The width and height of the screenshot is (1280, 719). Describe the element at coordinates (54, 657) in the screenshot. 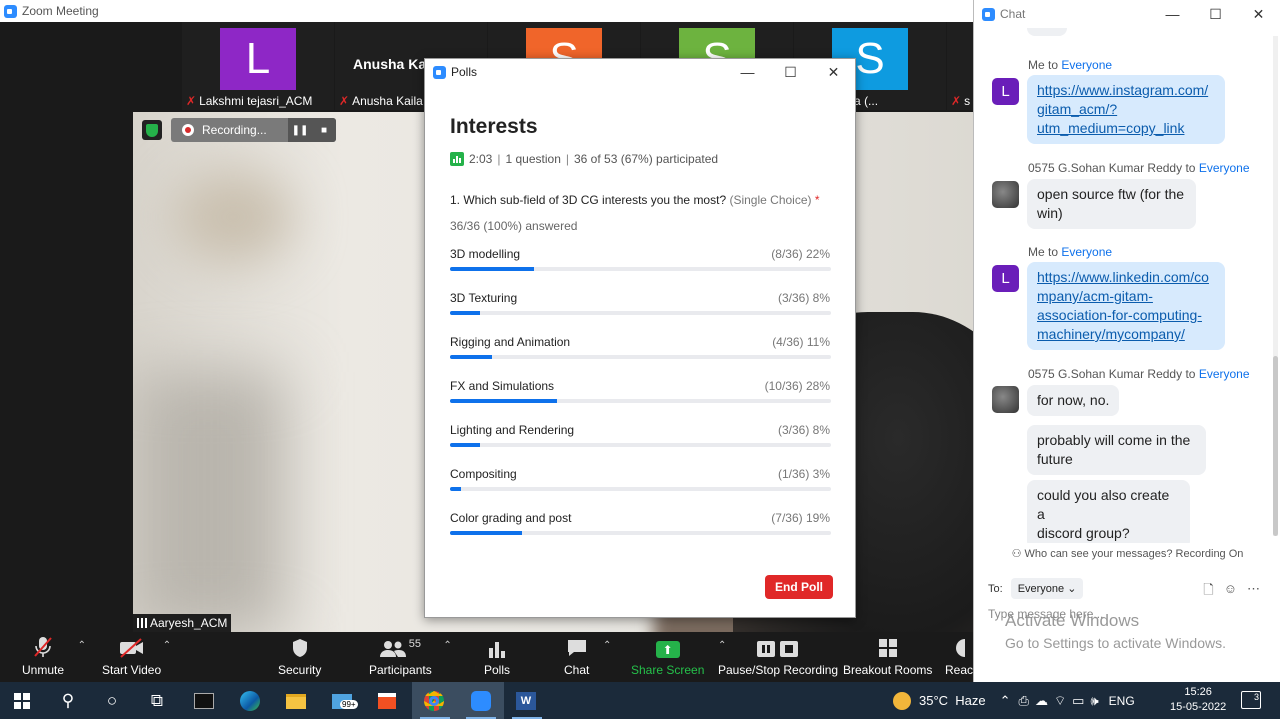

I see `unmute-button: Unmute ⌃` at that location.